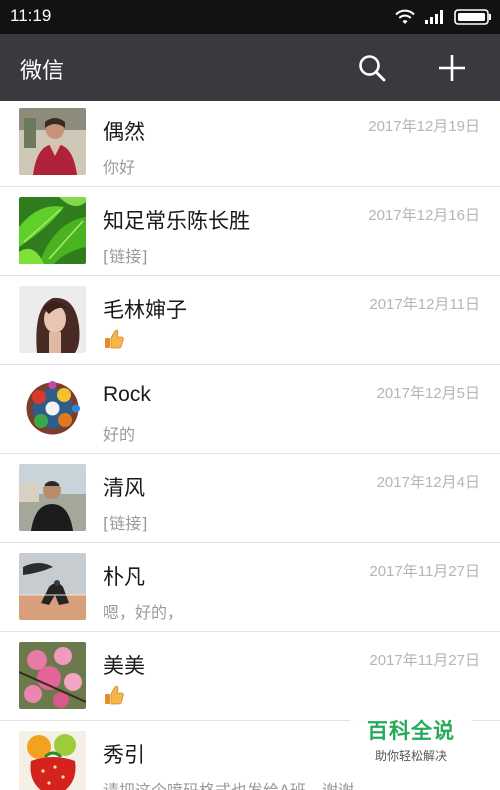 The width and height of the screenshot is (500, 790). I want to click on chat-name: 秀引, so click(124, 755).